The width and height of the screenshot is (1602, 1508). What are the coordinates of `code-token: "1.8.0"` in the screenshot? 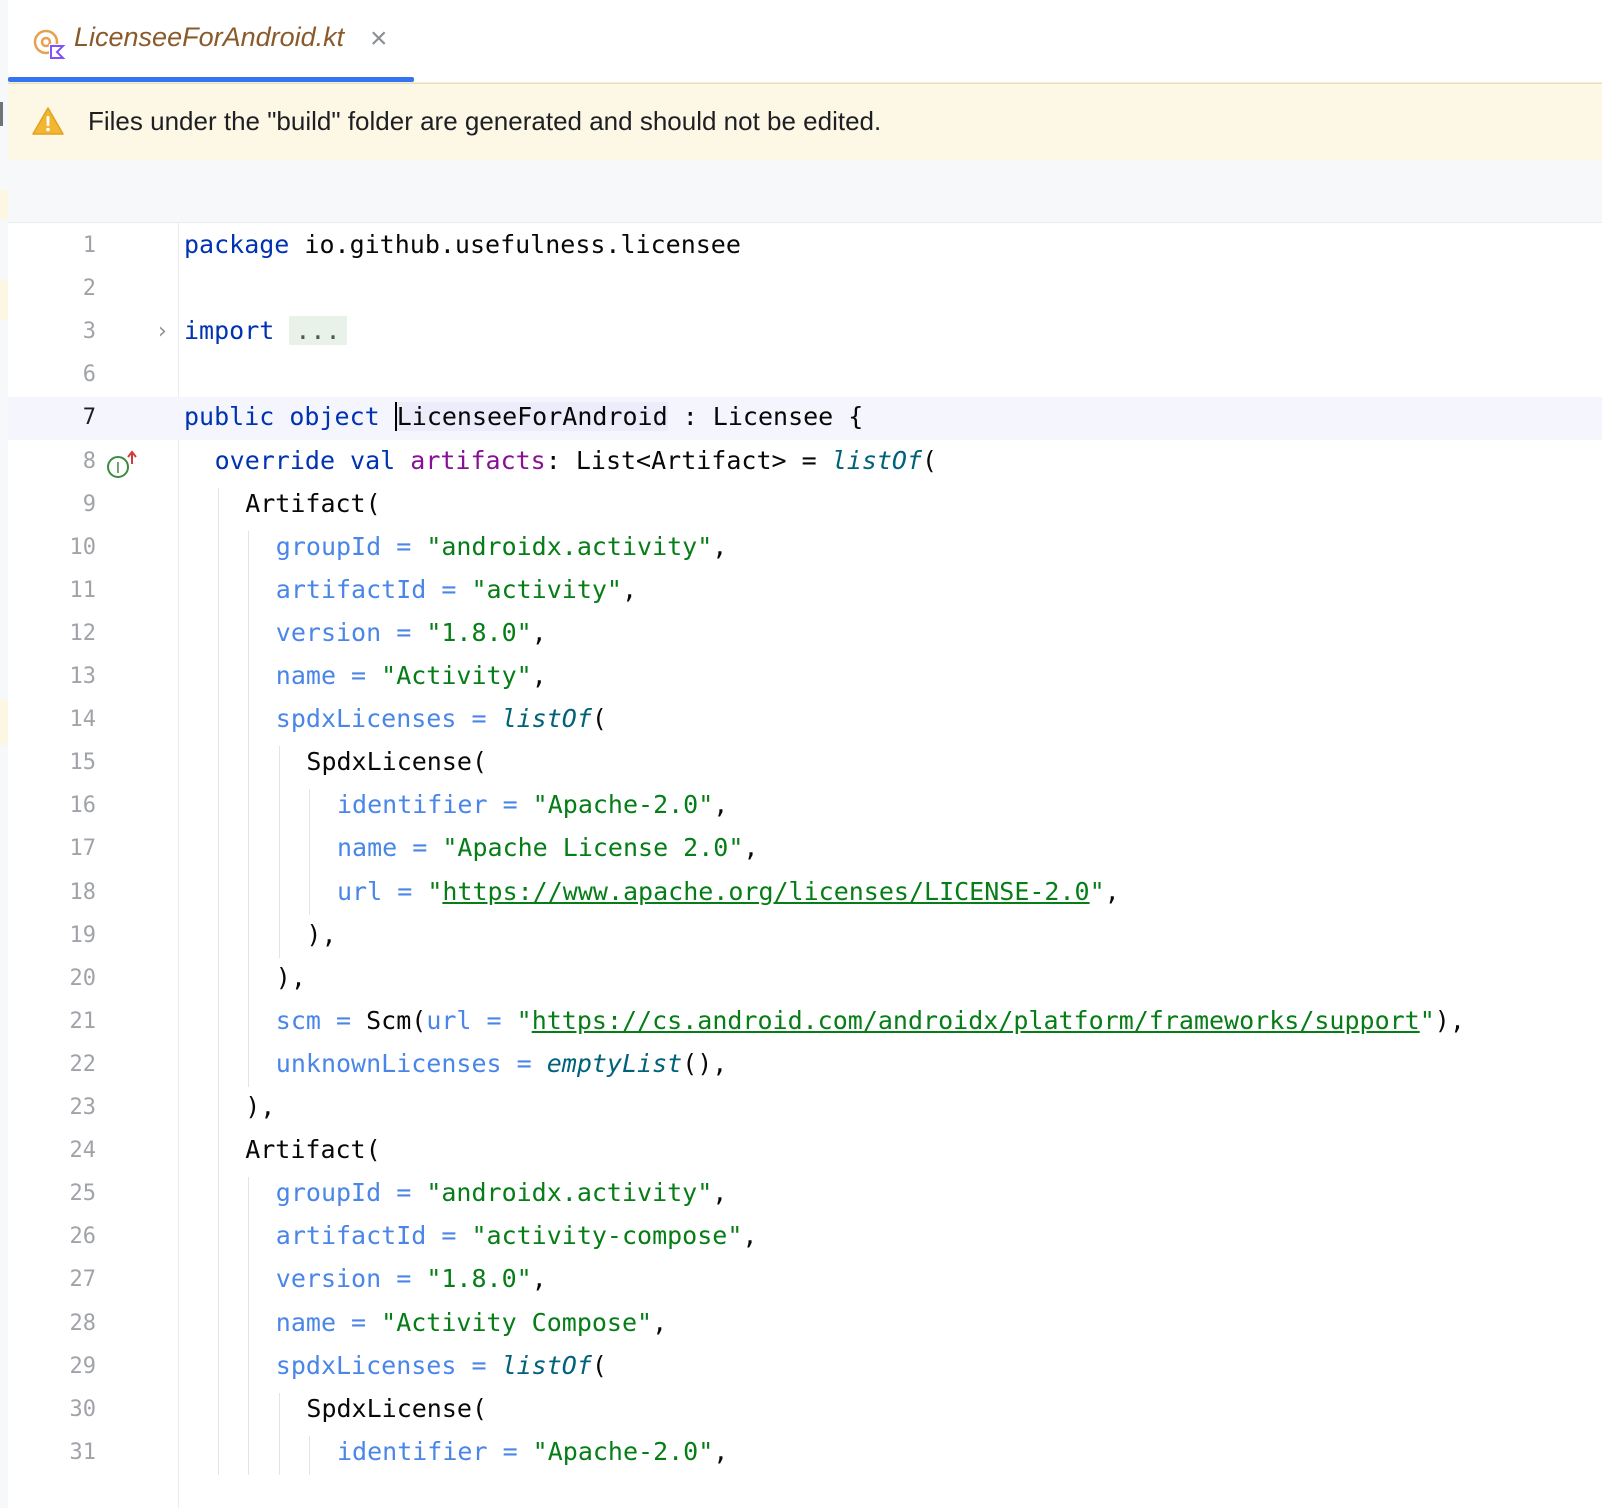 It's located at (479, 632).